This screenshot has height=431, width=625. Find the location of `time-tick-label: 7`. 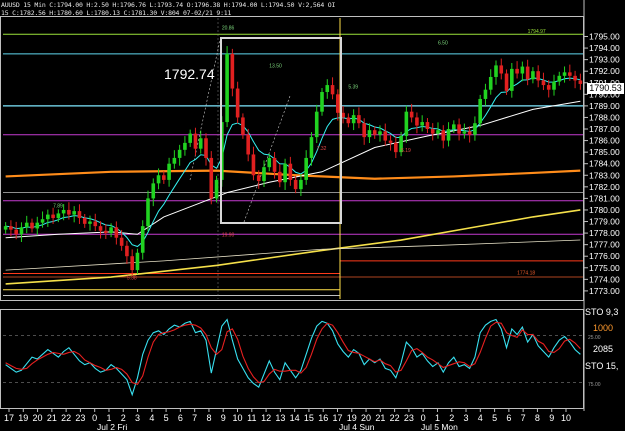

time-tick-label: 7 is located at coordinates (194, 418).